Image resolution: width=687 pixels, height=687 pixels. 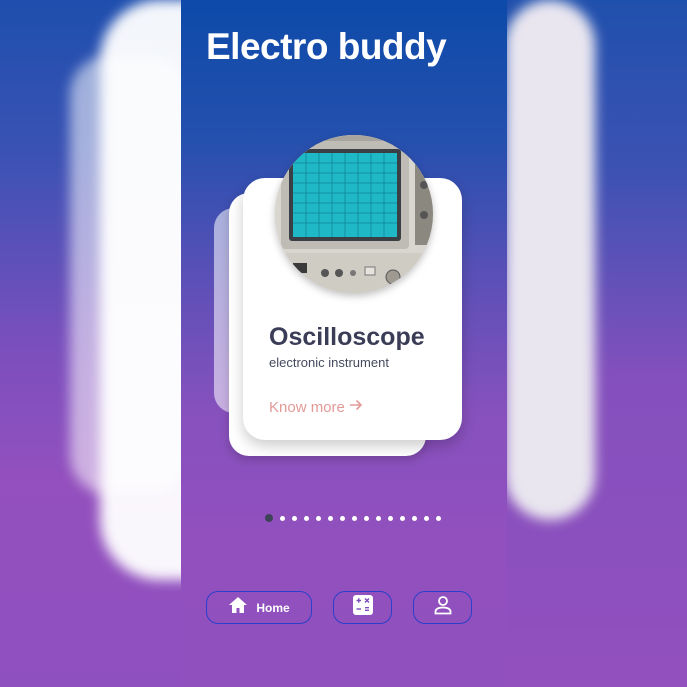 I want to click on app-title: Electro buddy, so click(x=326, y=46).